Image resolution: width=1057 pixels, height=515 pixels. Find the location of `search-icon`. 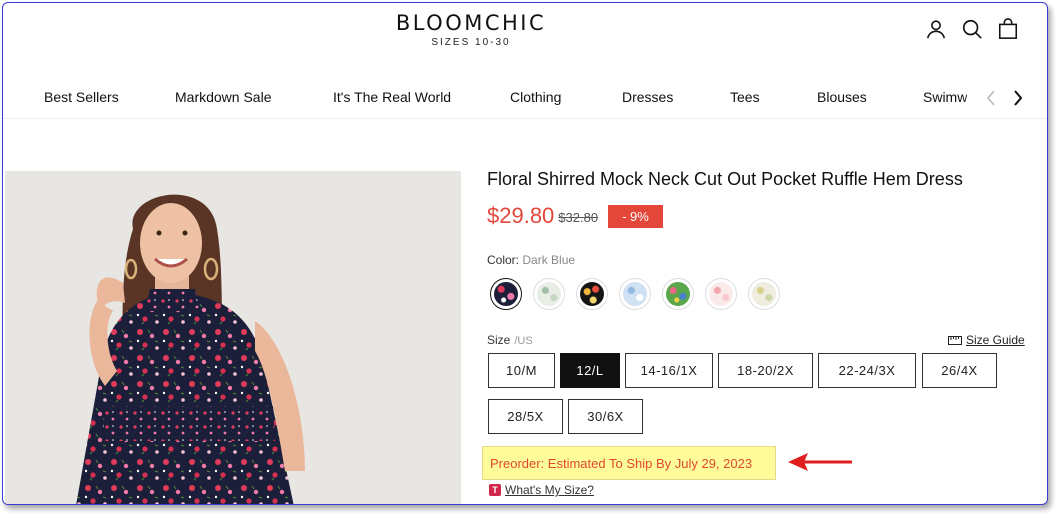

search-icon is located at coordinates (972, 29).